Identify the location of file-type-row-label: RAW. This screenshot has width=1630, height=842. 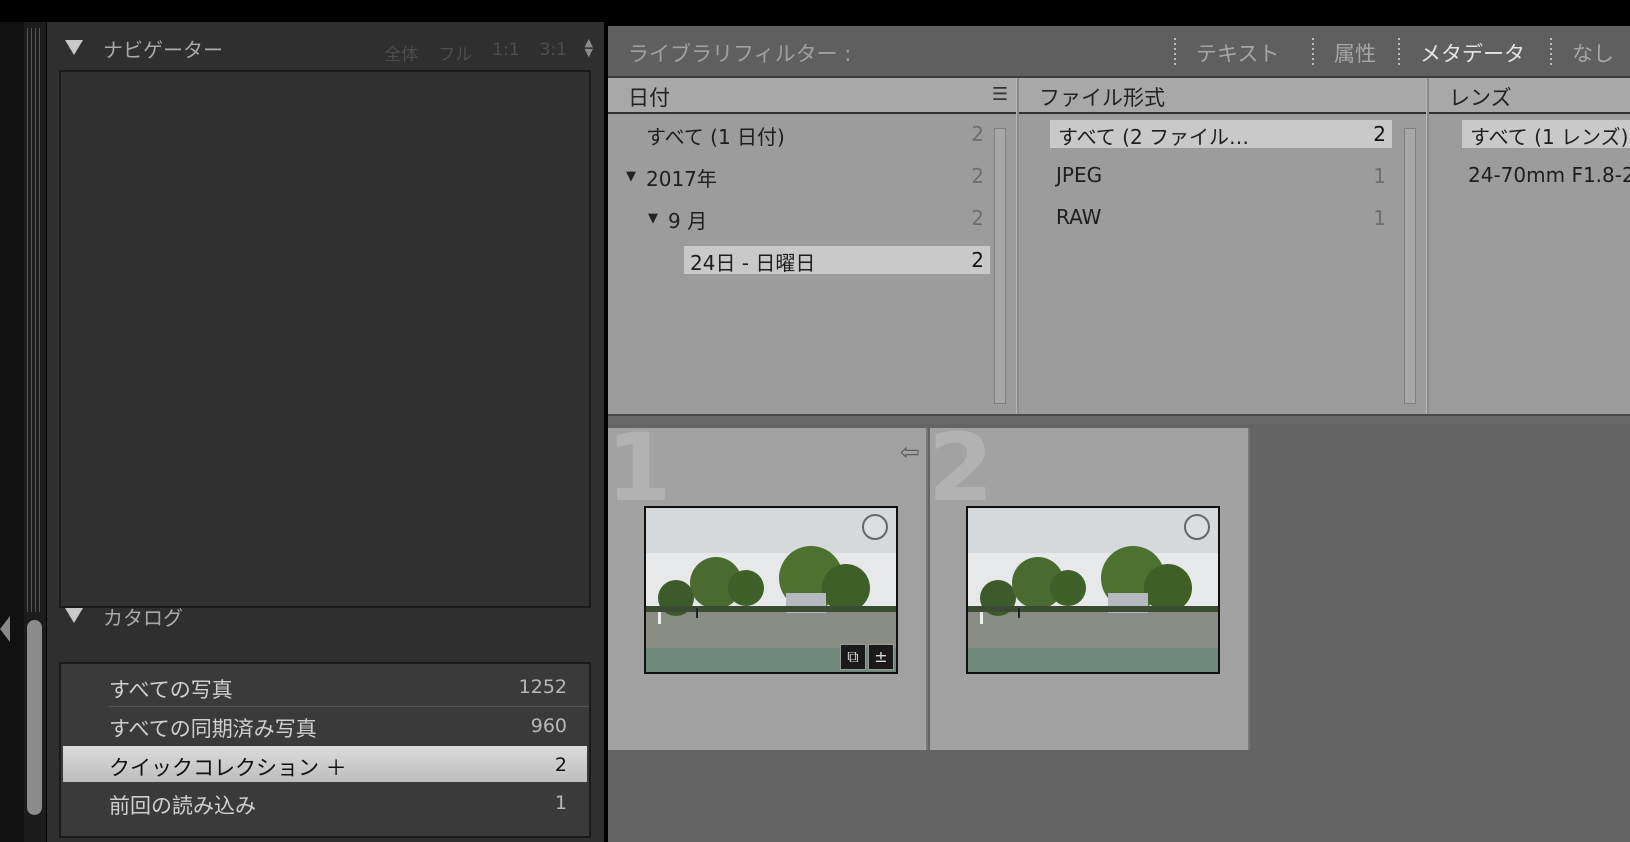
(1079, 217).